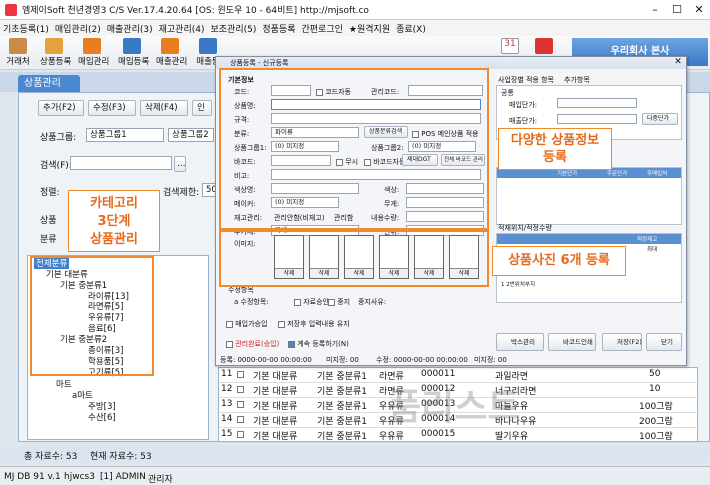 This screenshot has height=485, width=710. I want to click on menu-item-remote: ★원격지원, so click(369, 28).